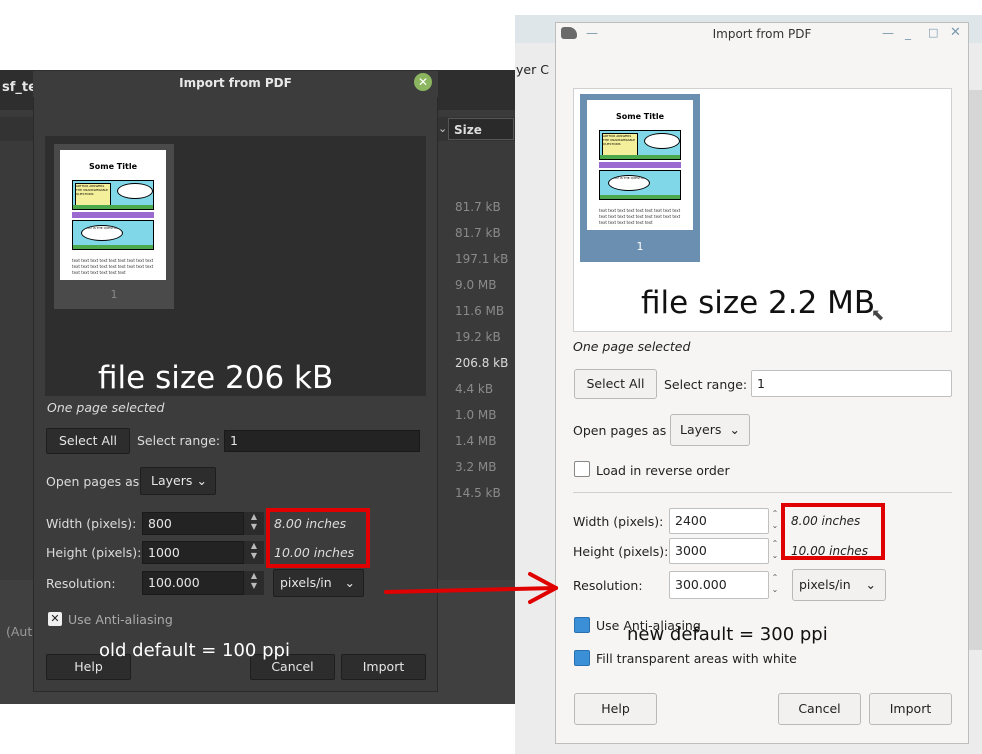 Image resolution: width=982 pixels, height=754 pixels. Describe the element at coordinates (94, 552) in the screenshot. I see `height-label: Height (pixels):` at that location.